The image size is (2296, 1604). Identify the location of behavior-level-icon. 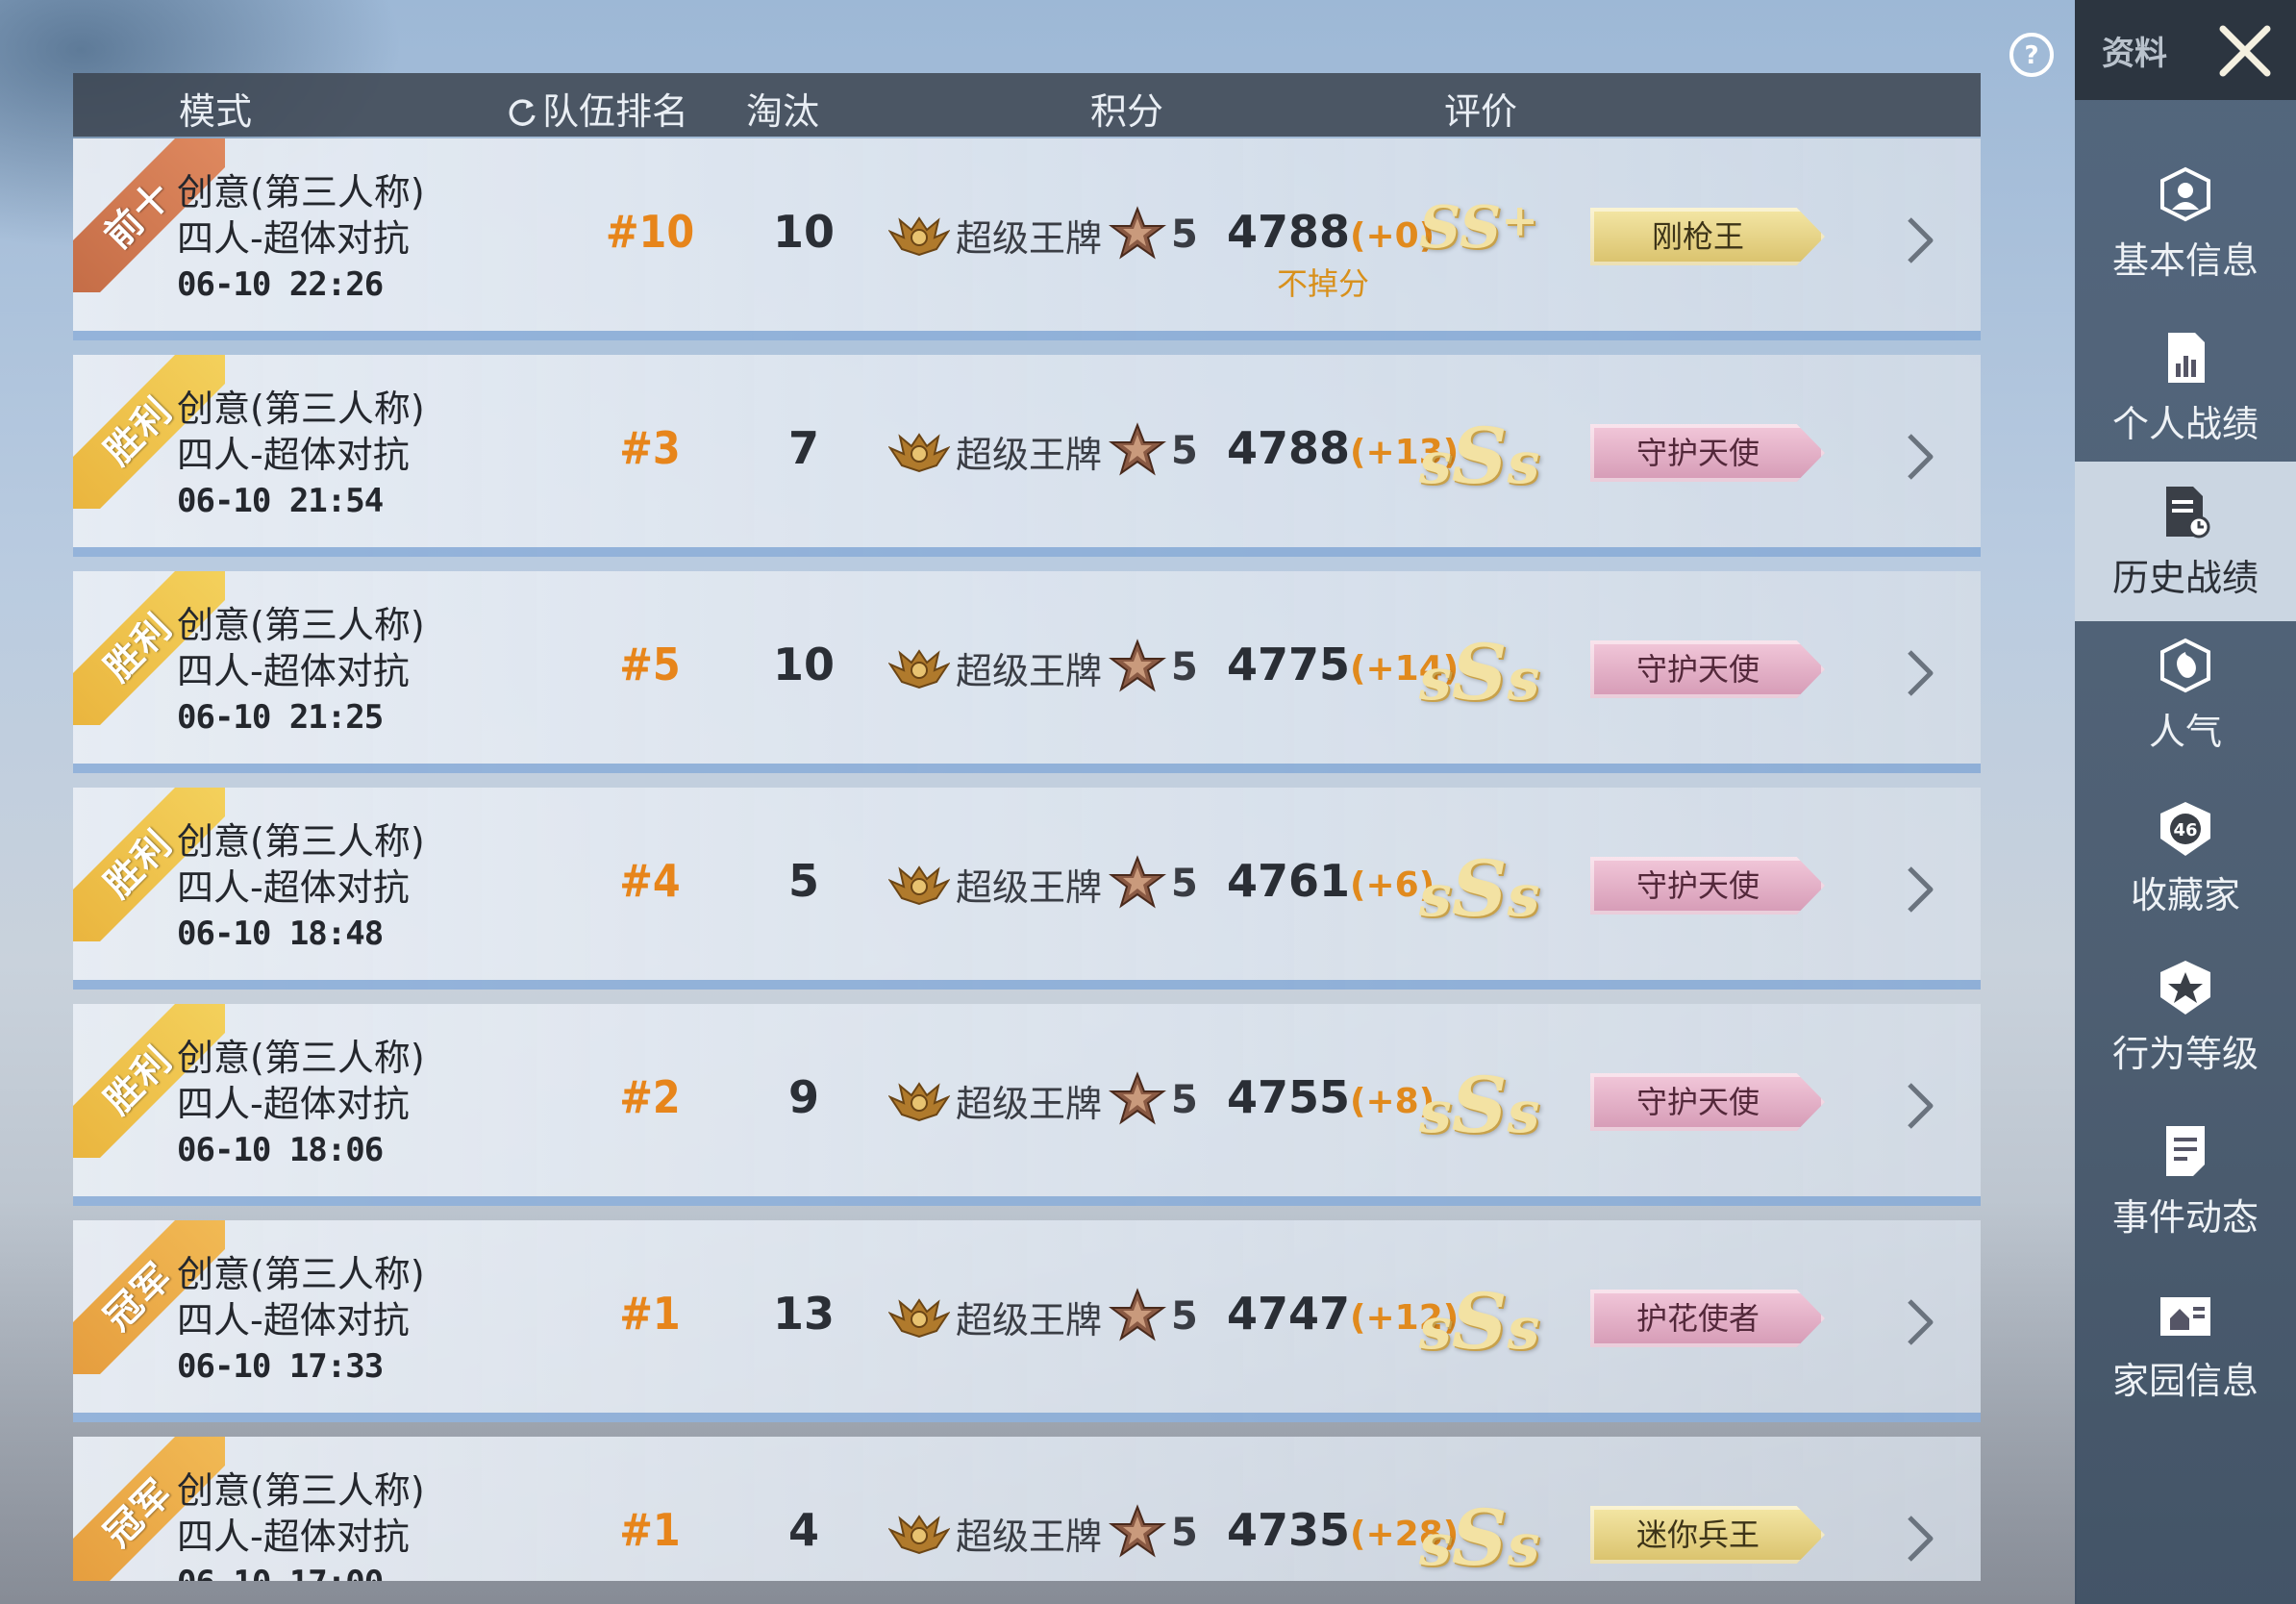
(2185, 988).